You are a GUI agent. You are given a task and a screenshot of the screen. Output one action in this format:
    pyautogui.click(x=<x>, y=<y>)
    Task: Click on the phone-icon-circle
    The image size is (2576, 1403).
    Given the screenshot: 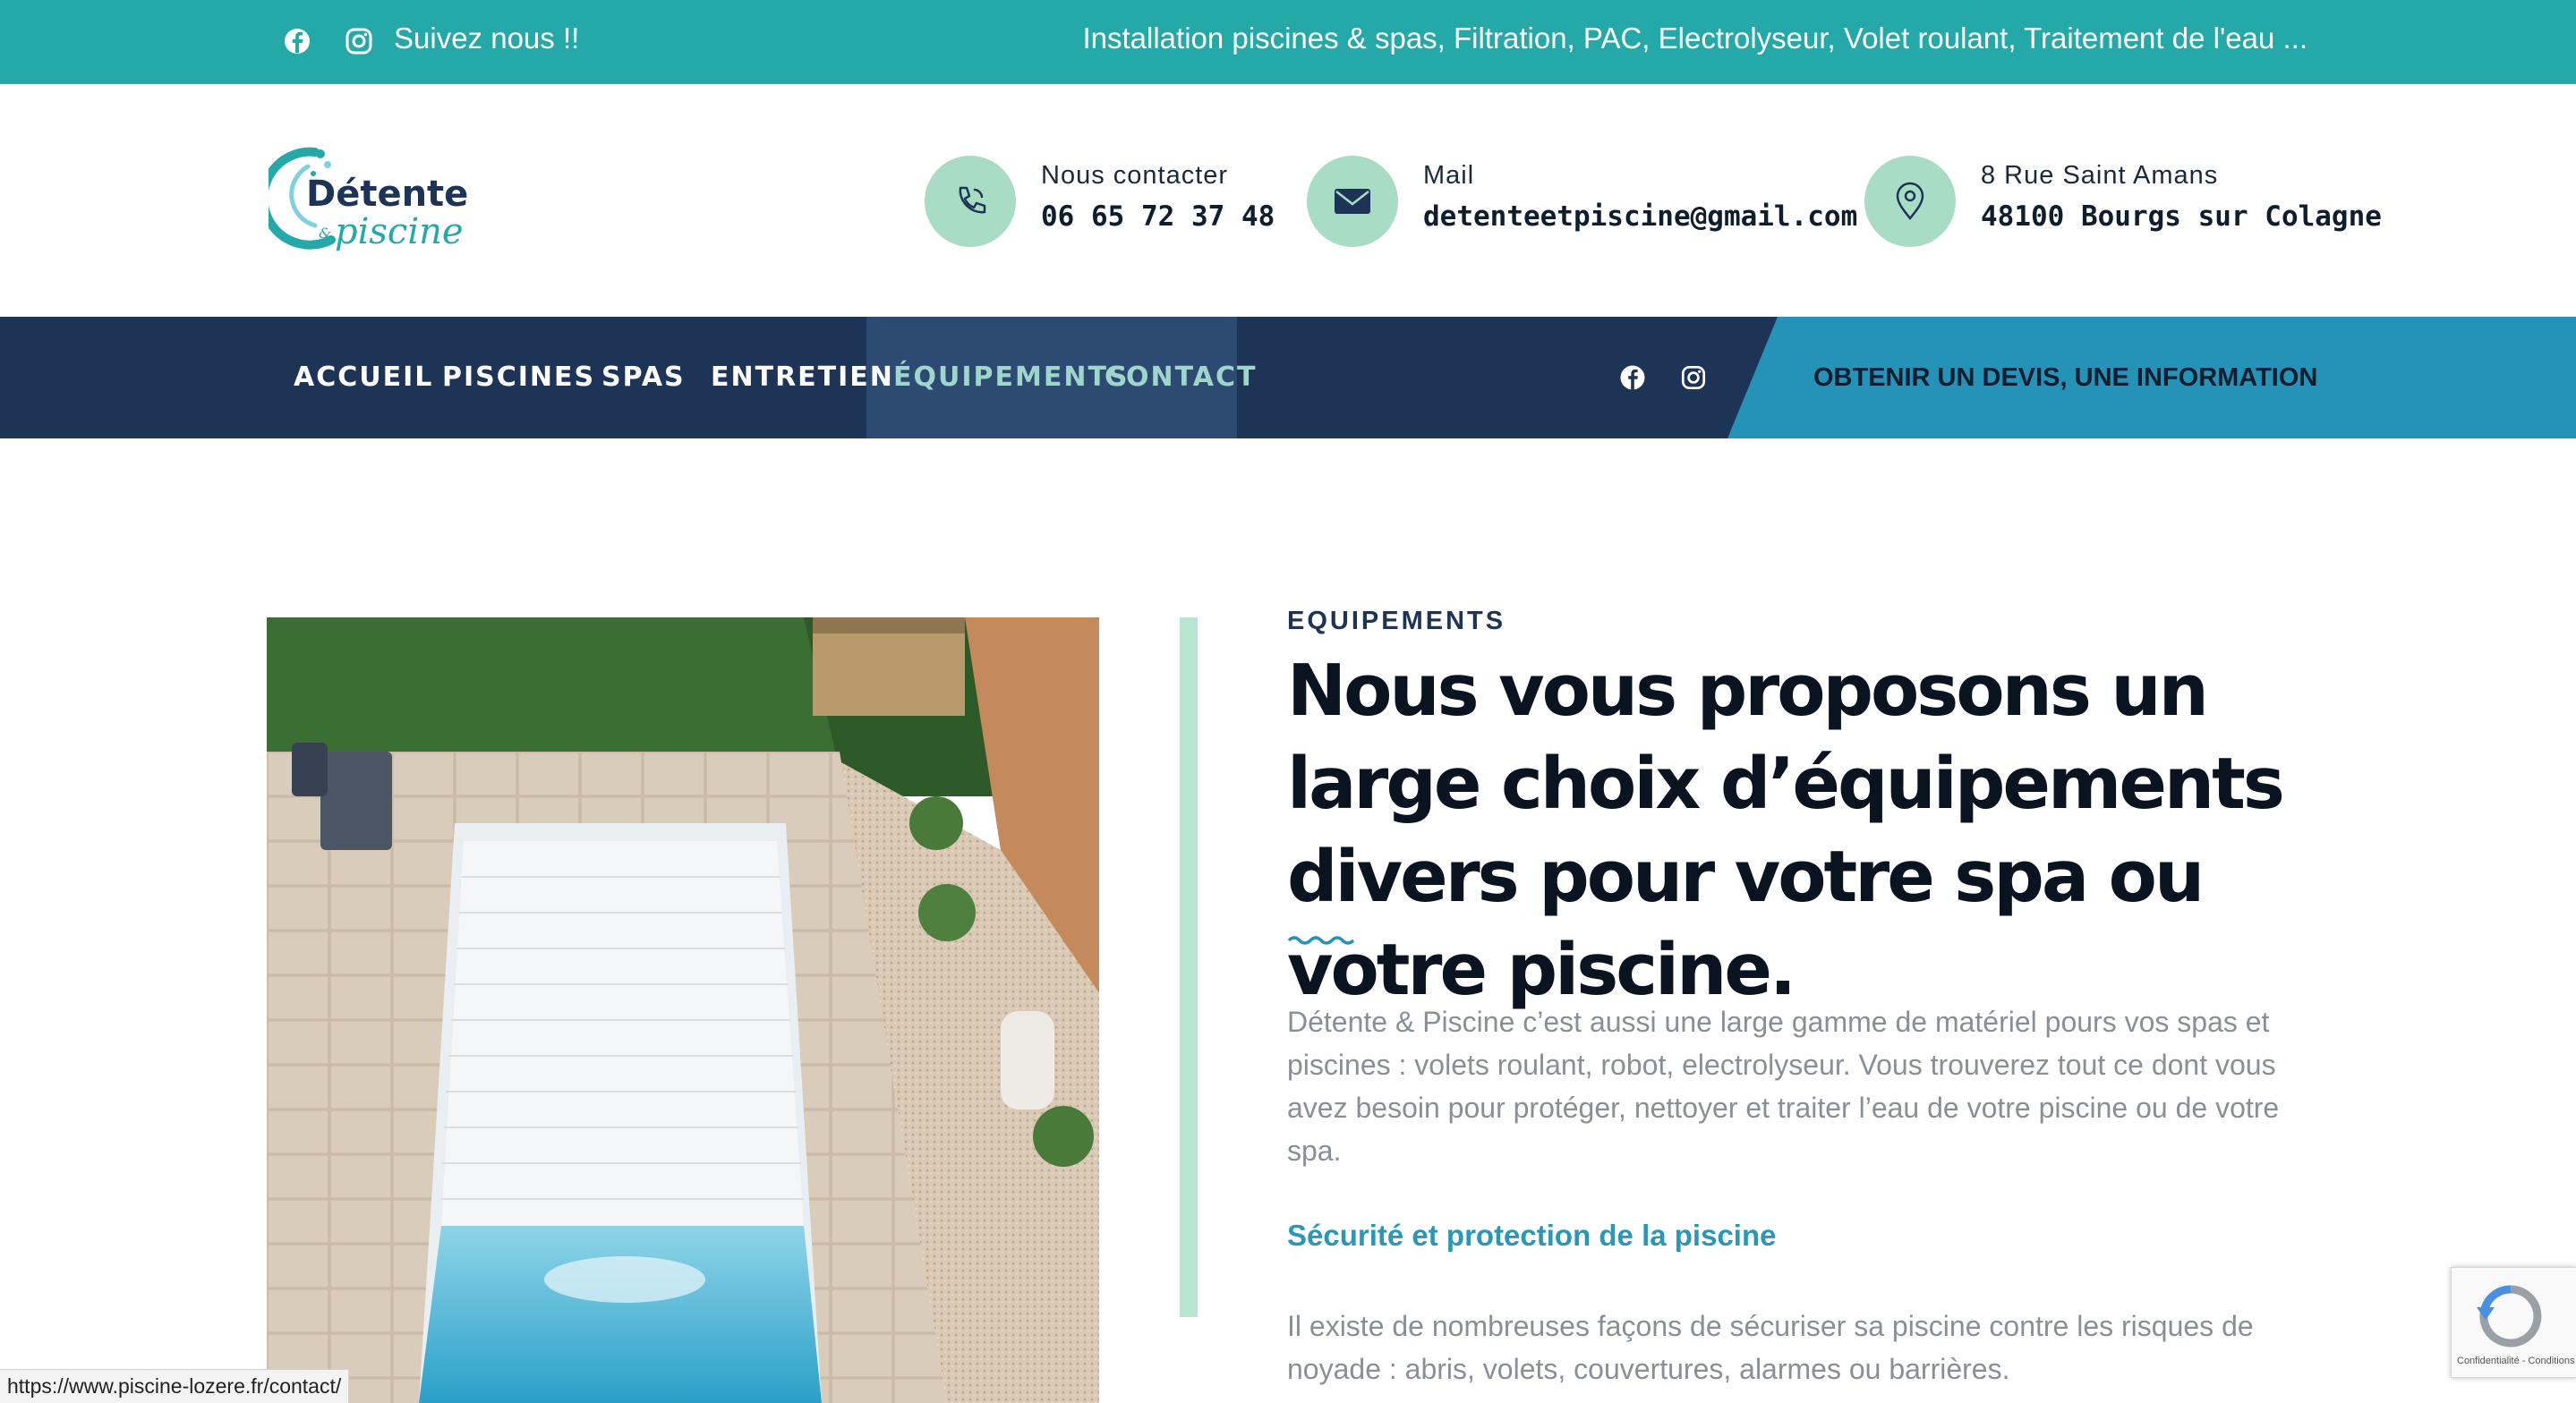 What is the action you would take?
    pyautogui.click(x=970, y=201)
    